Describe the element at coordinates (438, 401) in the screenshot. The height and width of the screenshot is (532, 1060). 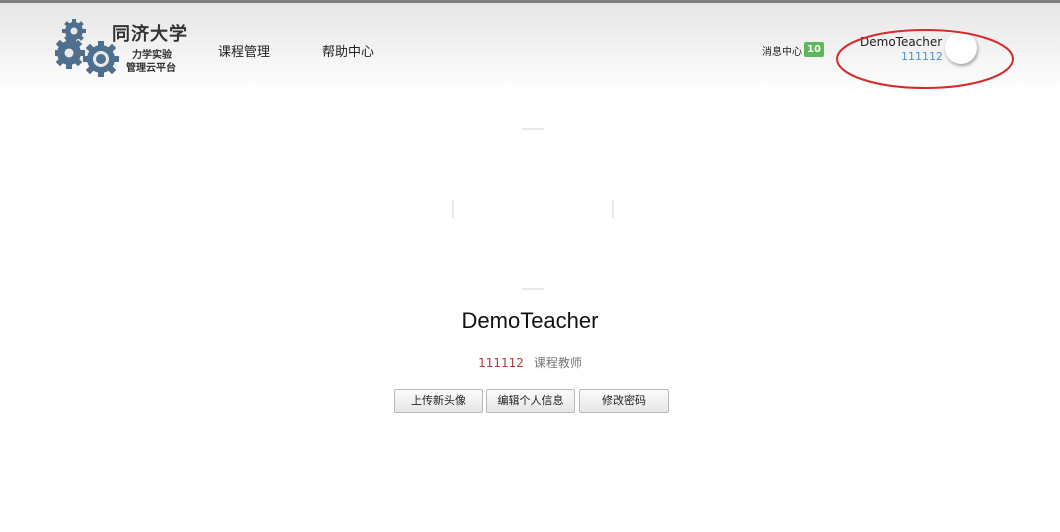
I see `upload-avatar-button: 上传新头像` at that location.